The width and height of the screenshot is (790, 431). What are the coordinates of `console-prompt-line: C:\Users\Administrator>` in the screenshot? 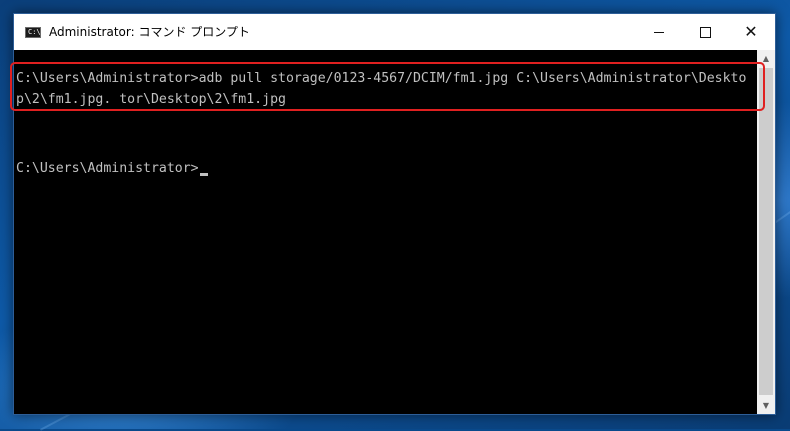 It's located at (112, 168).